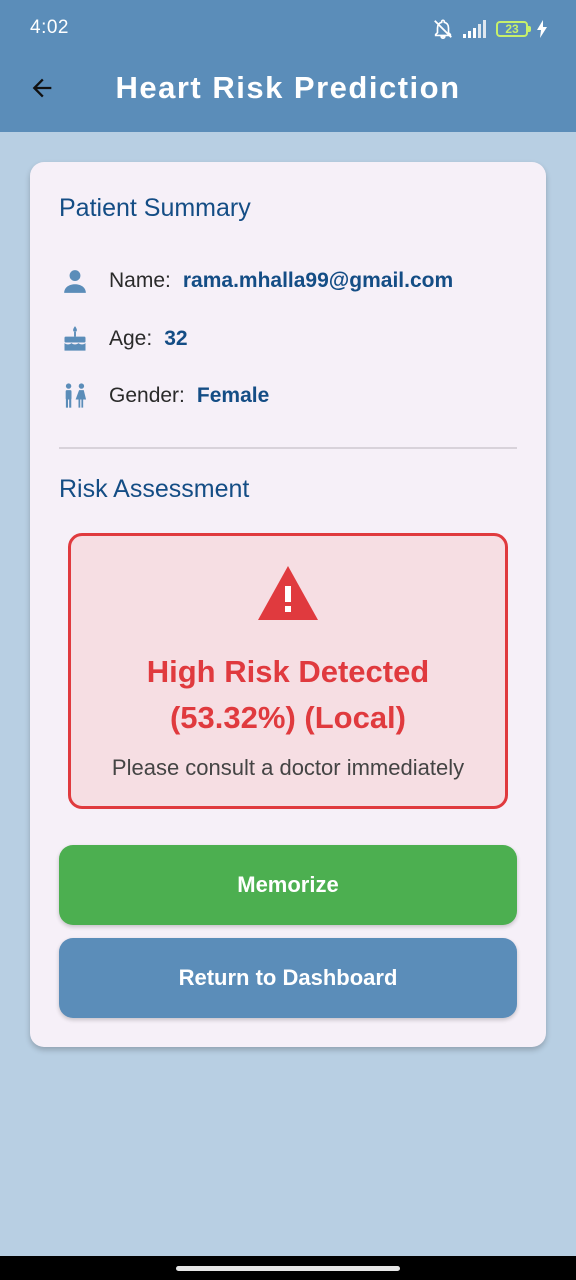  What do you see at coordinates (288, 595) in the screenshot?
I see `warning-icon` at bounding box center [288, 595].